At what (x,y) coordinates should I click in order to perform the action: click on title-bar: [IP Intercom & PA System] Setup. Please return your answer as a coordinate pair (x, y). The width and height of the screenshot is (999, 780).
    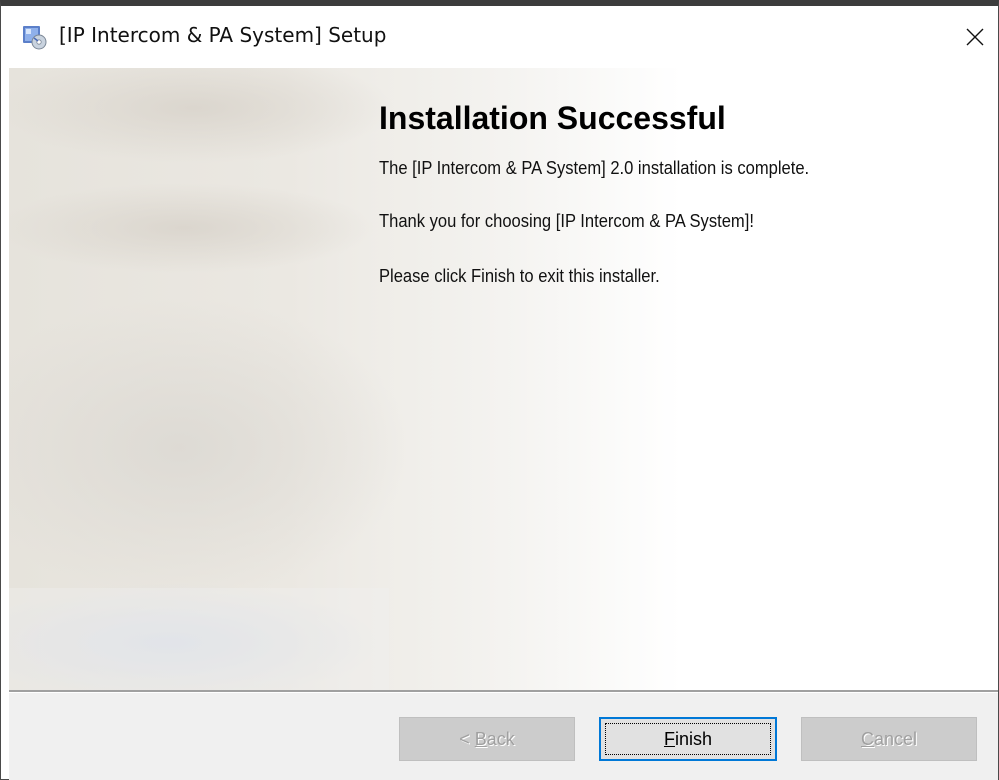
    Looking at the image, I should click on (499, 37).